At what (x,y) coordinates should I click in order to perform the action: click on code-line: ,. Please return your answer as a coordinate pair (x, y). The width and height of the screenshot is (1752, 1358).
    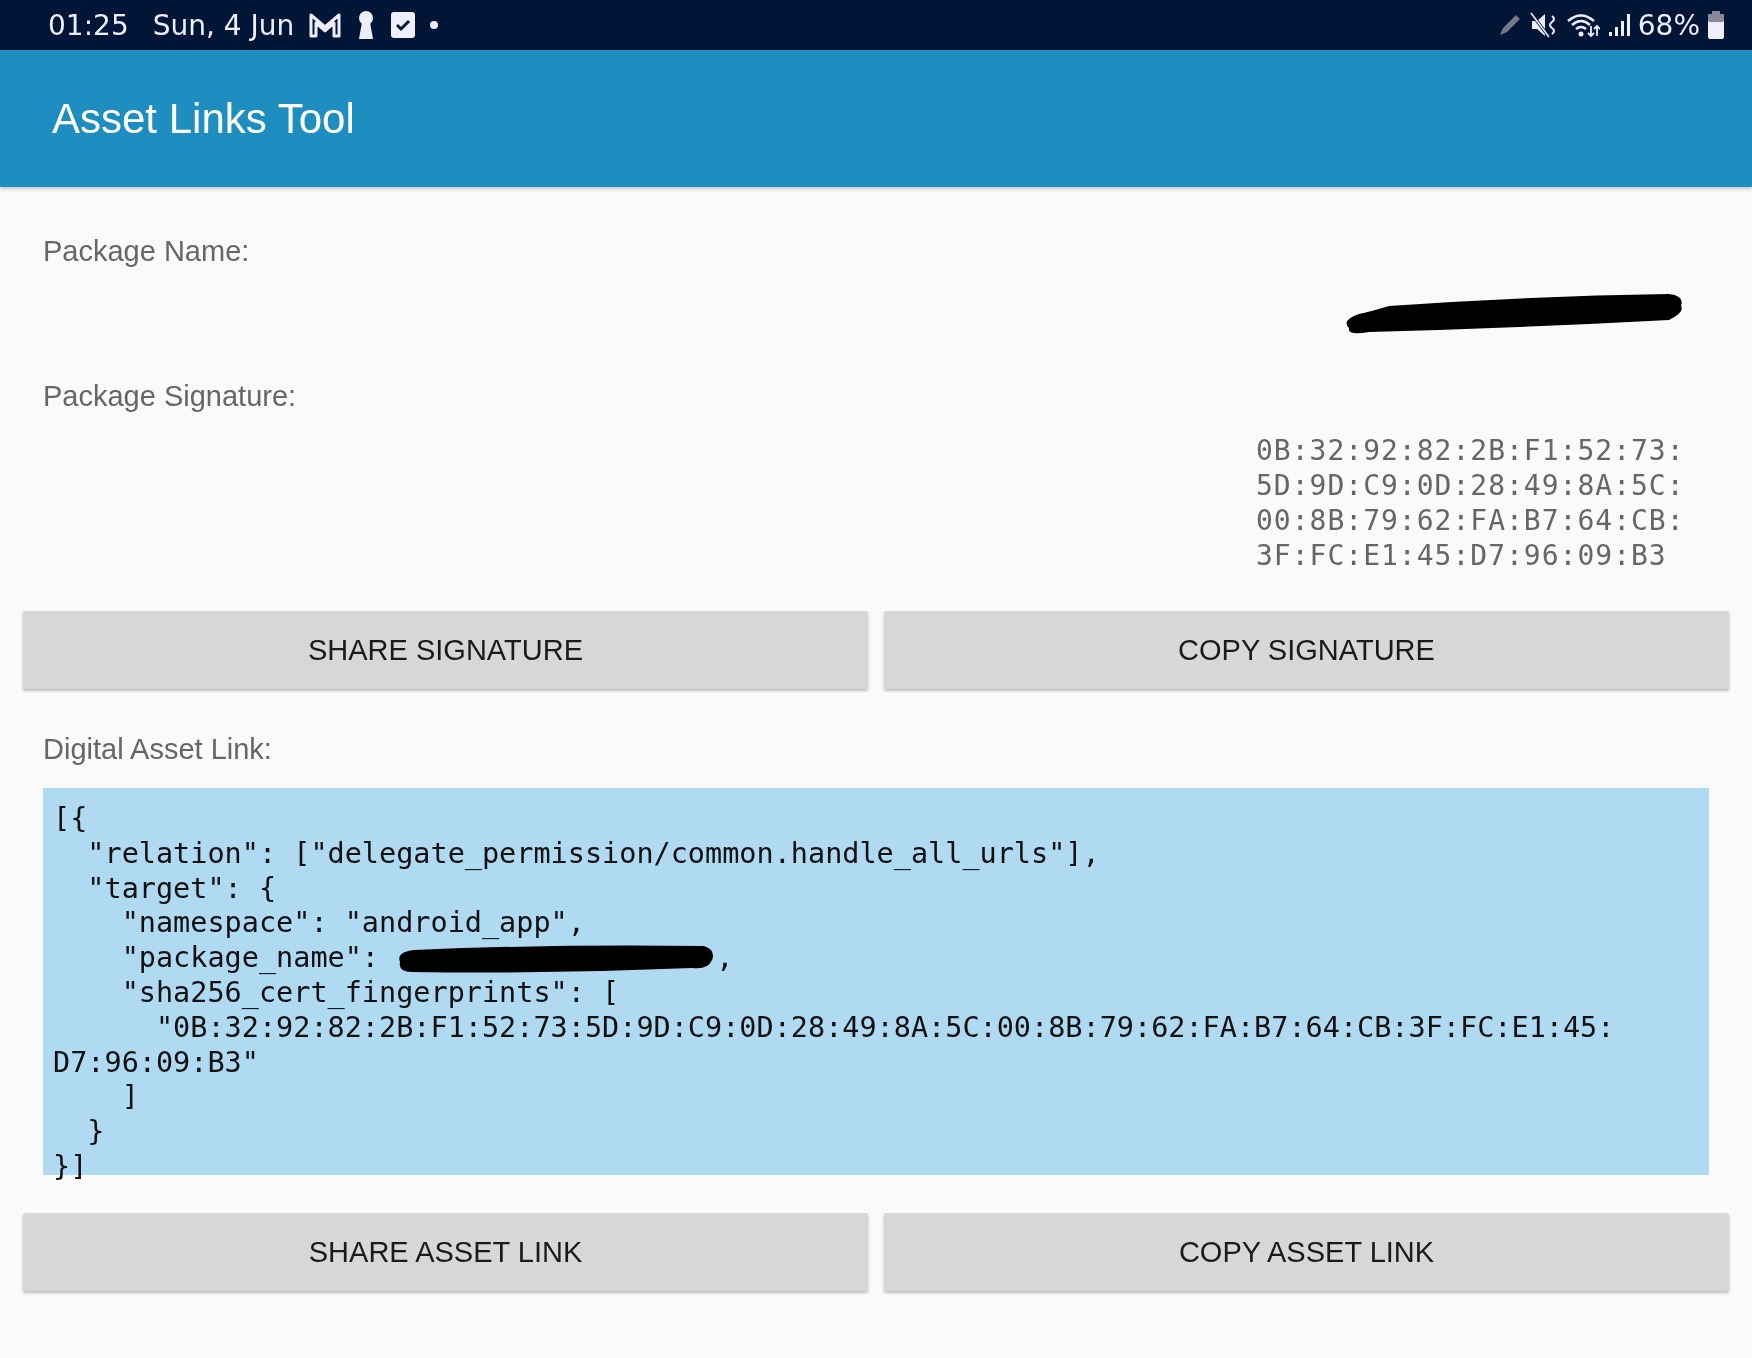
    Looking at the image, I should click on (725, 958).